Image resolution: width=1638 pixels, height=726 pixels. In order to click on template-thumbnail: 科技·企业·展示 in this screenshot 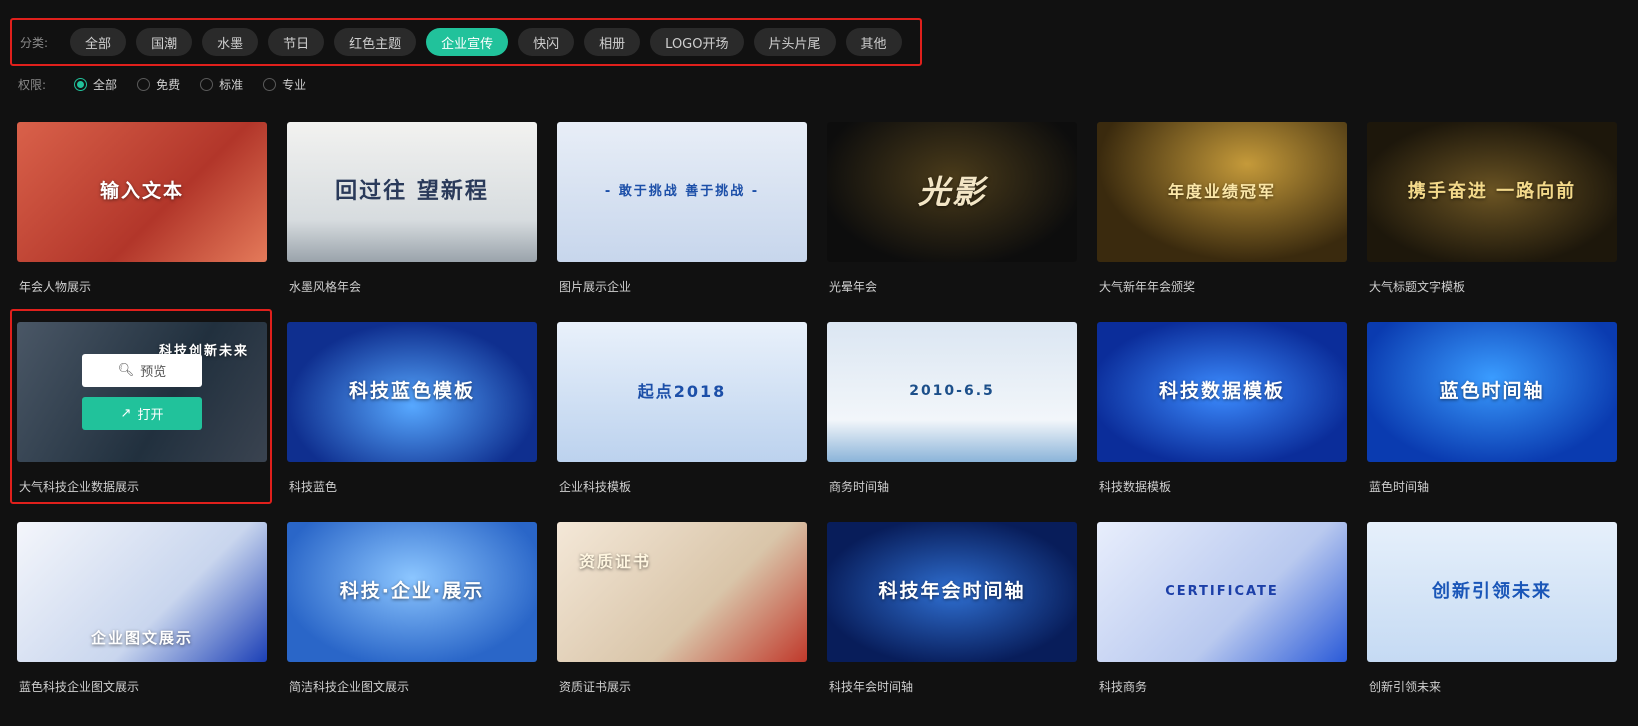, I will do `click(412, 592)`.